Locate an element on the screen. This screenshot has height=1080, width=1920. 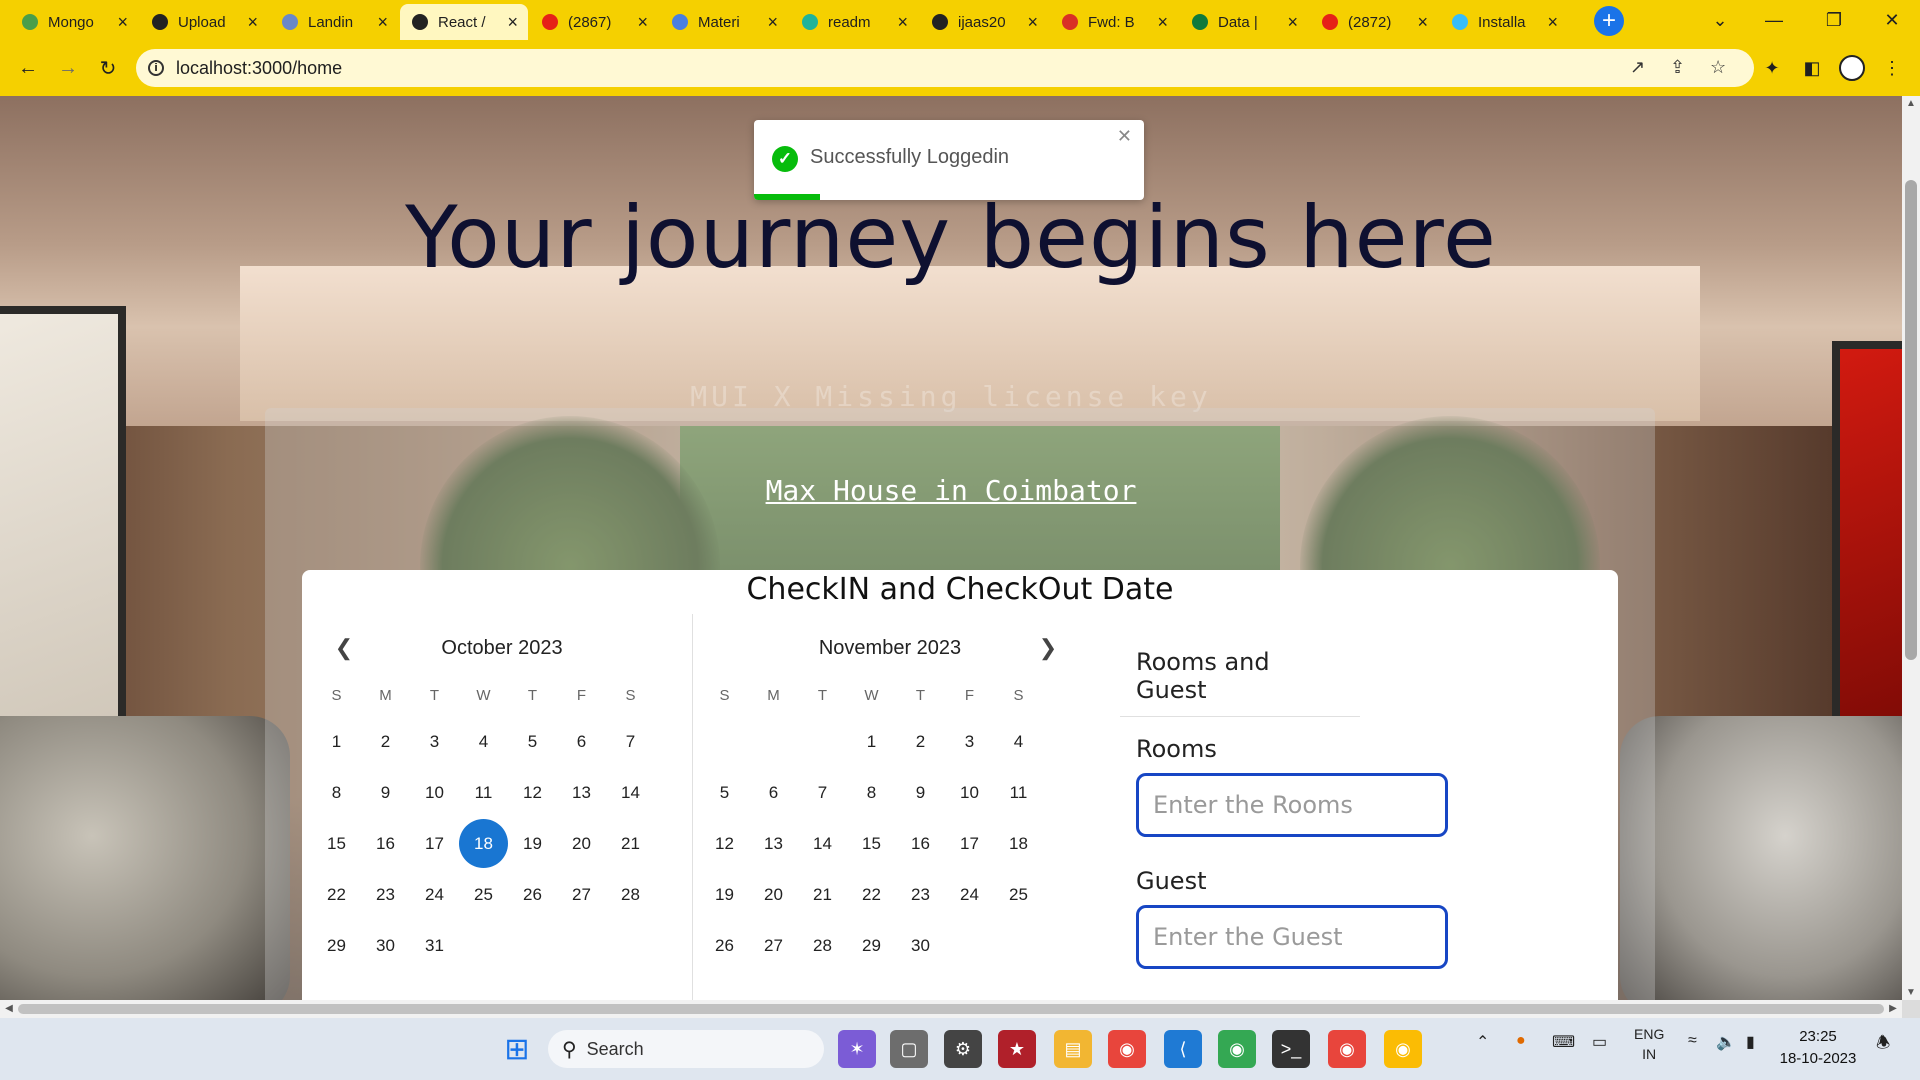
task-view-icon: ▢ is located at coordinates (909, 1049).